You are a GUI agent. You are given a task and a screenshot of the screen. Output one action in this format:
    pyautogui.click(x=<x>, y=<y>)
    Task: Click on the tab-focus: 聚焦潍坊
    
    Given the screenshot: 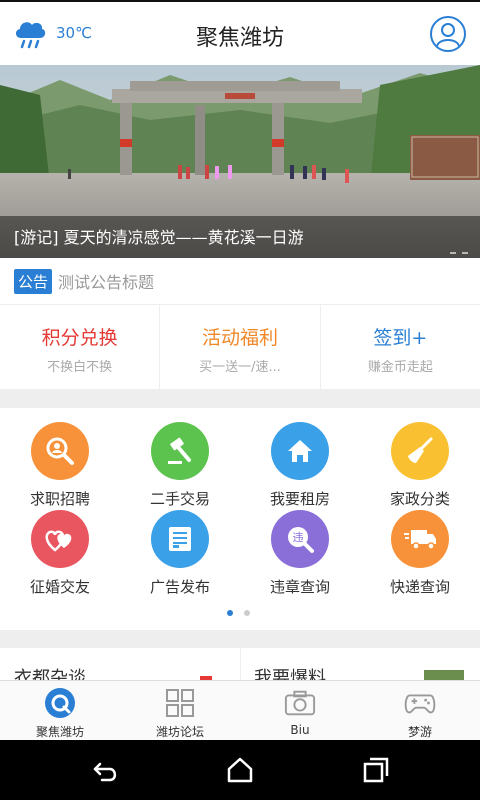 What is the action you would take?
    pyautogui.click(x=60, y=710)
    